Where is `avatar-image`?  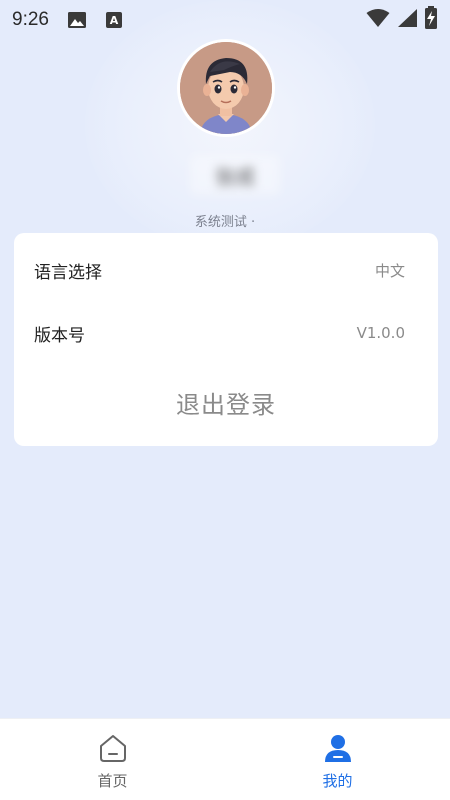 avatar-image is located at coordinates (226, 88).